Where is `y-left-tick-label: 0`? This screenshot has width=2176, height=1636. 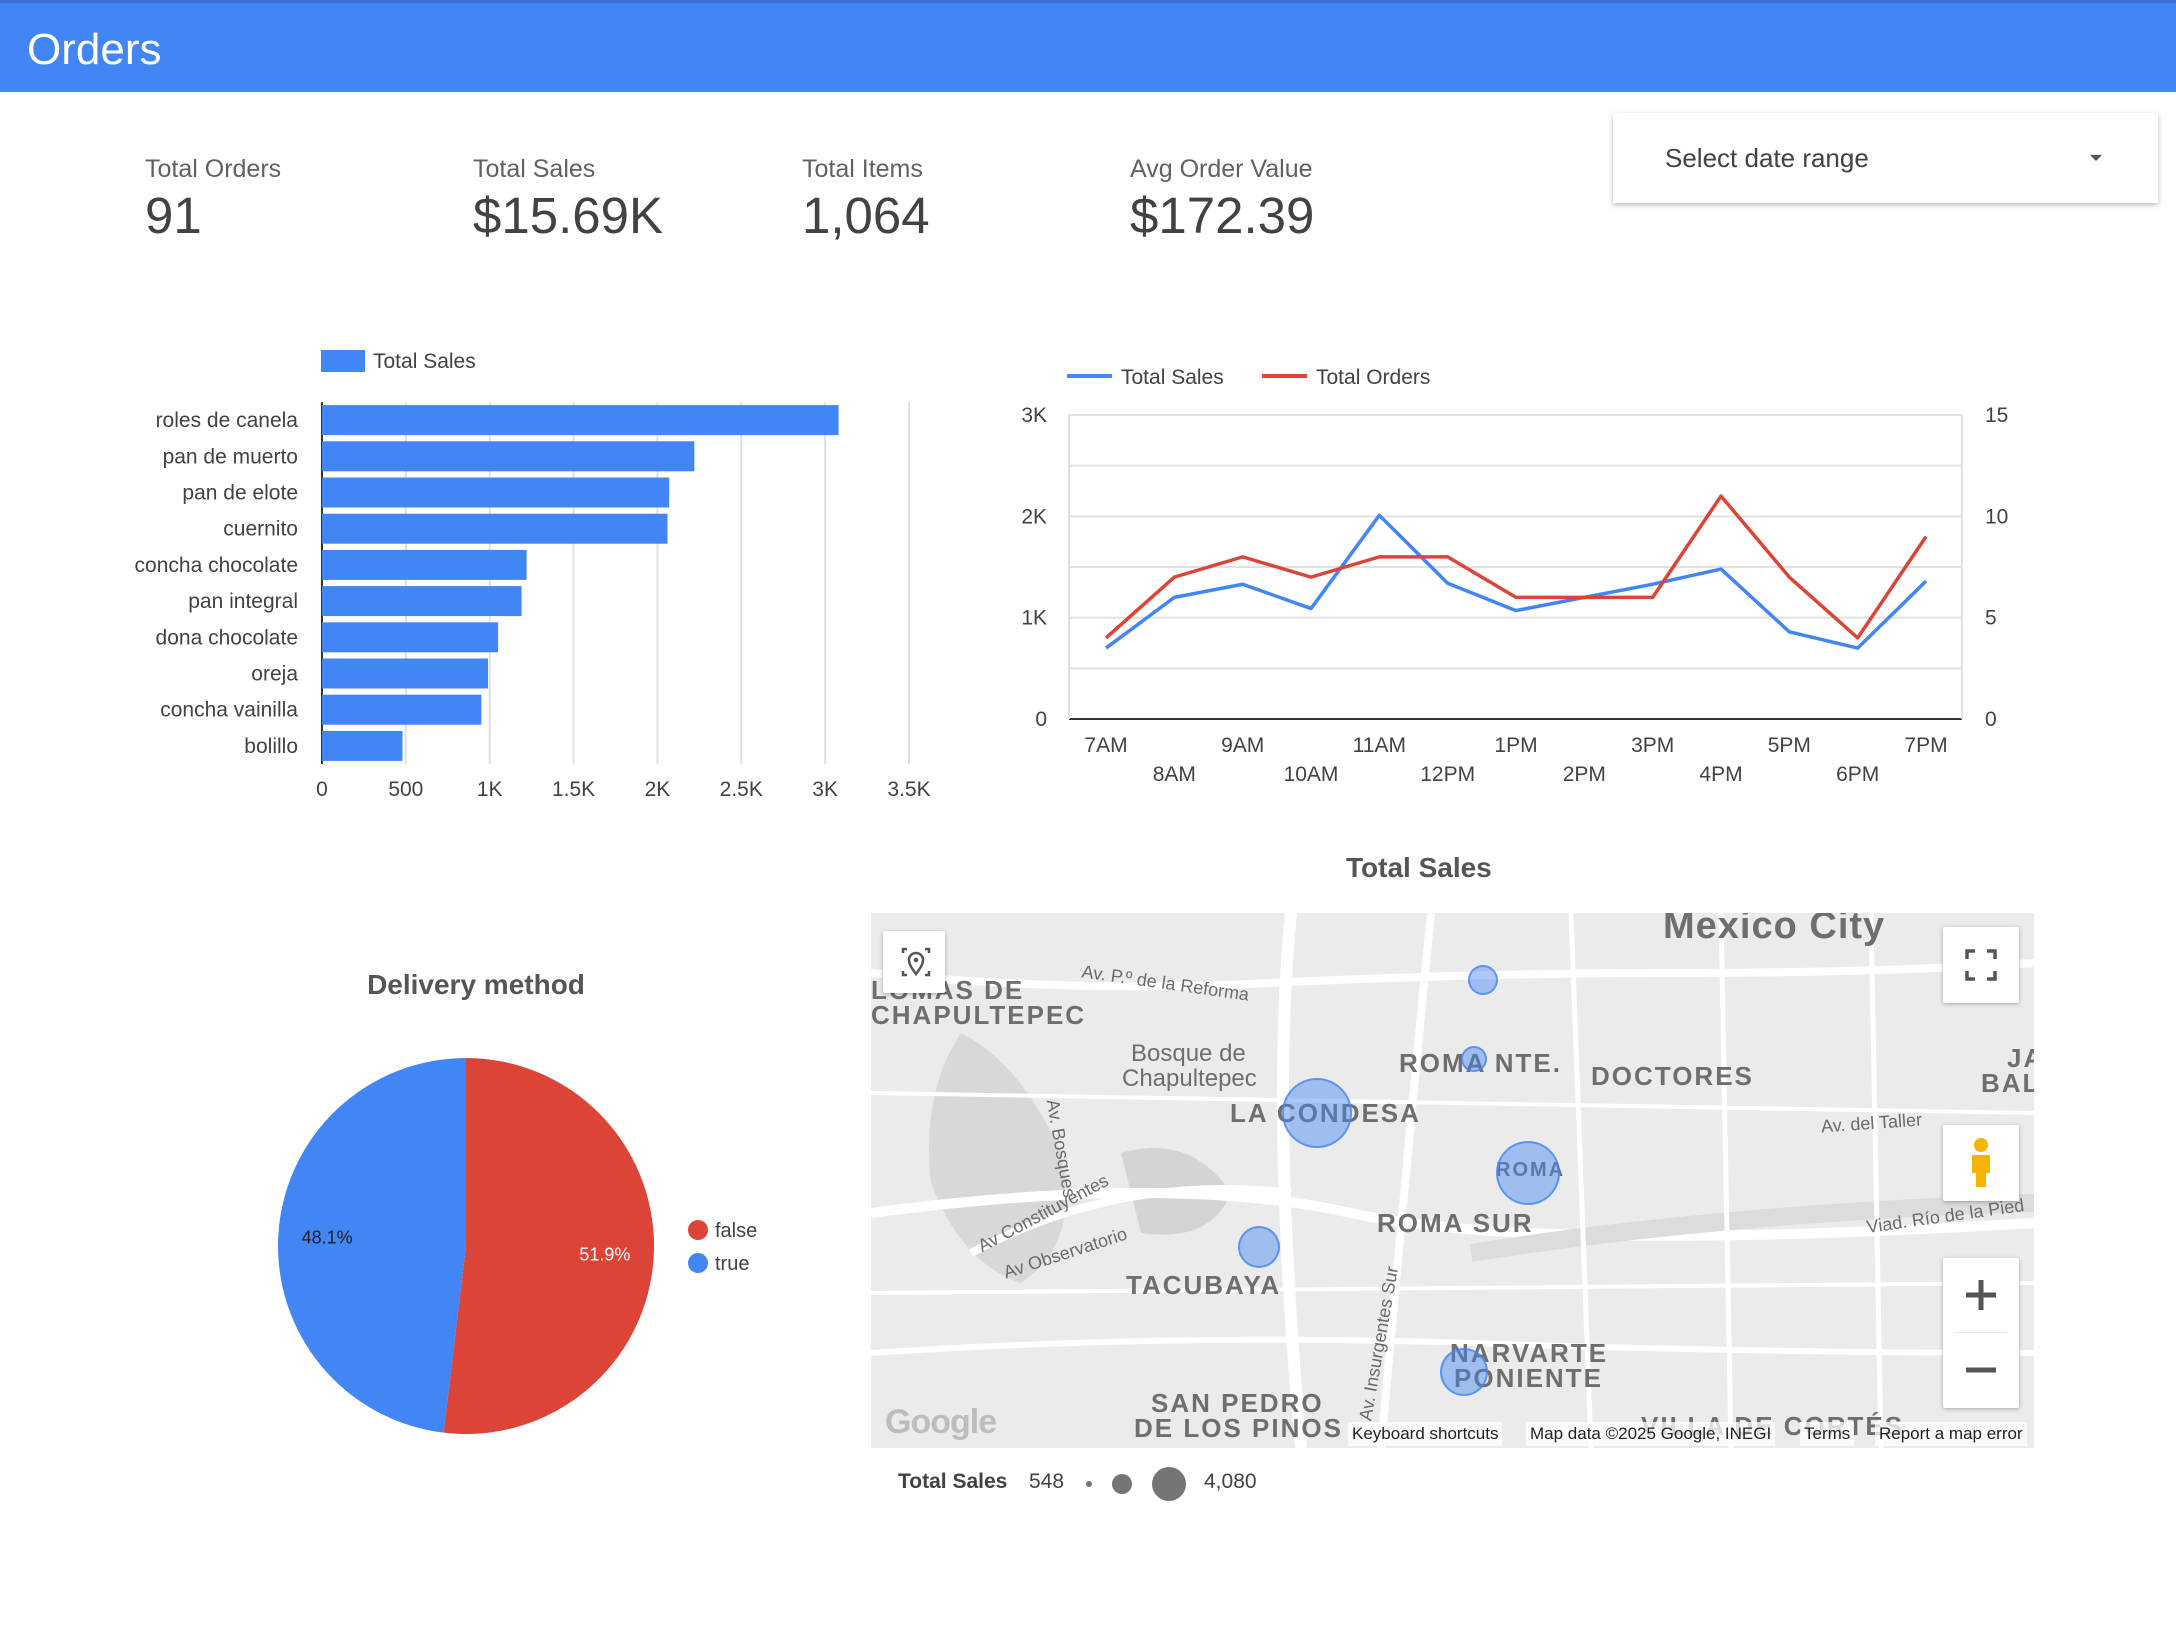
y-left-tick-label: 0 is located at coordinates (1041, 719).